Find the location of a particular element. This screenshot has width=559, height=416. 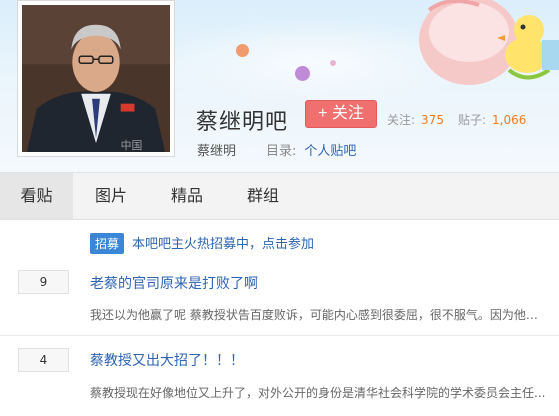

tab-featured: 精品 is located at coordinates (187, 196).